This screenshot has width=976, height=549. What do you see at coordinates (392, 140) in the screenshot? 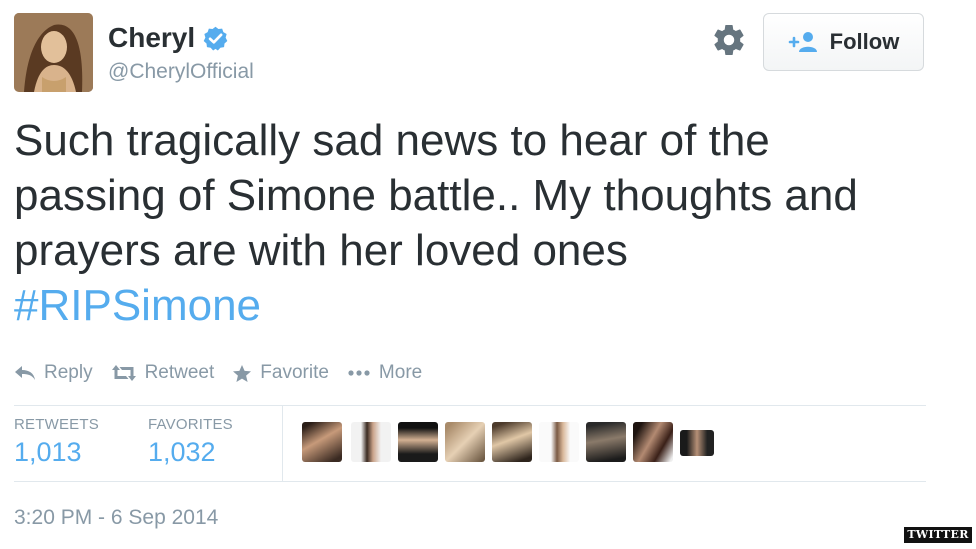
I see `tweet-text-line: Such tragically sad news to hear of the` at bounding box center [392, 140].